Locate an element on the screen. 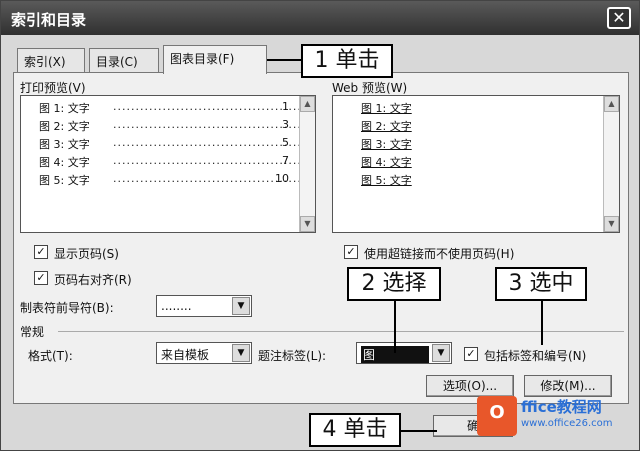  tab-toc: 目录(C) is located at coordinates (124, 60).